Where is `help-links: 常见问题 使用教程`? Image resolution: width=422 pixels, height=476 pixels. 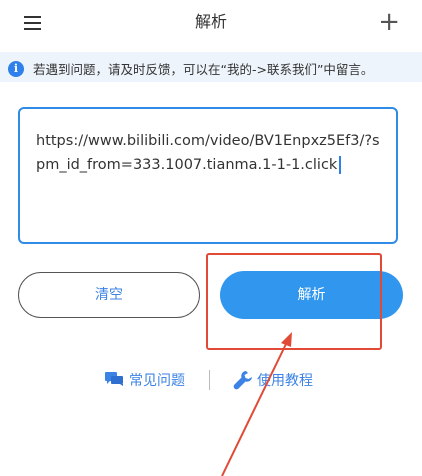
help-links: 常见问题 使用教程 is located at coordinates (215, 380).